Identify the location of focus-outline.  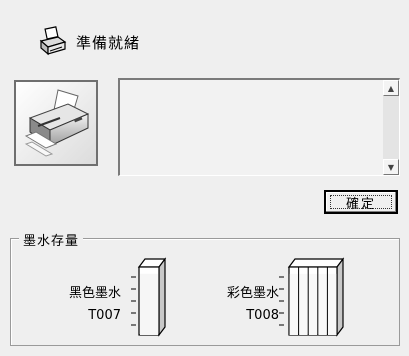
(361, 202).